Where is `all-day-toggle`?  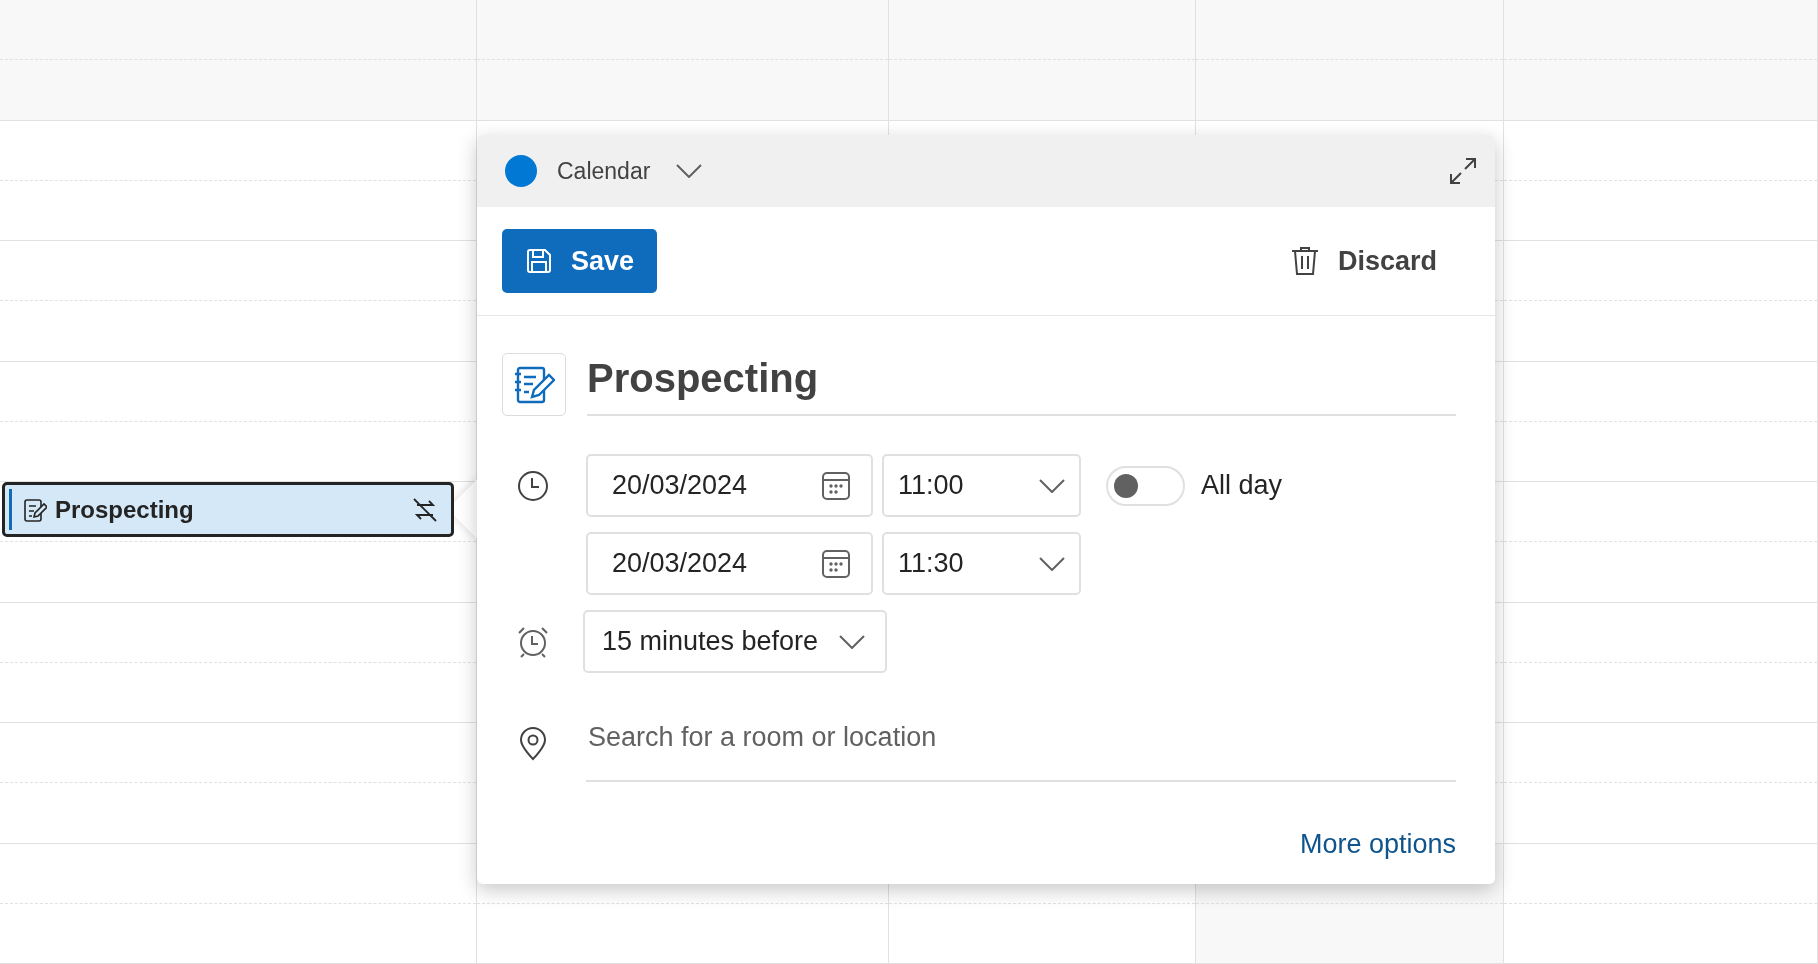 all-day-toggle is located at coordinates (1145, 485).